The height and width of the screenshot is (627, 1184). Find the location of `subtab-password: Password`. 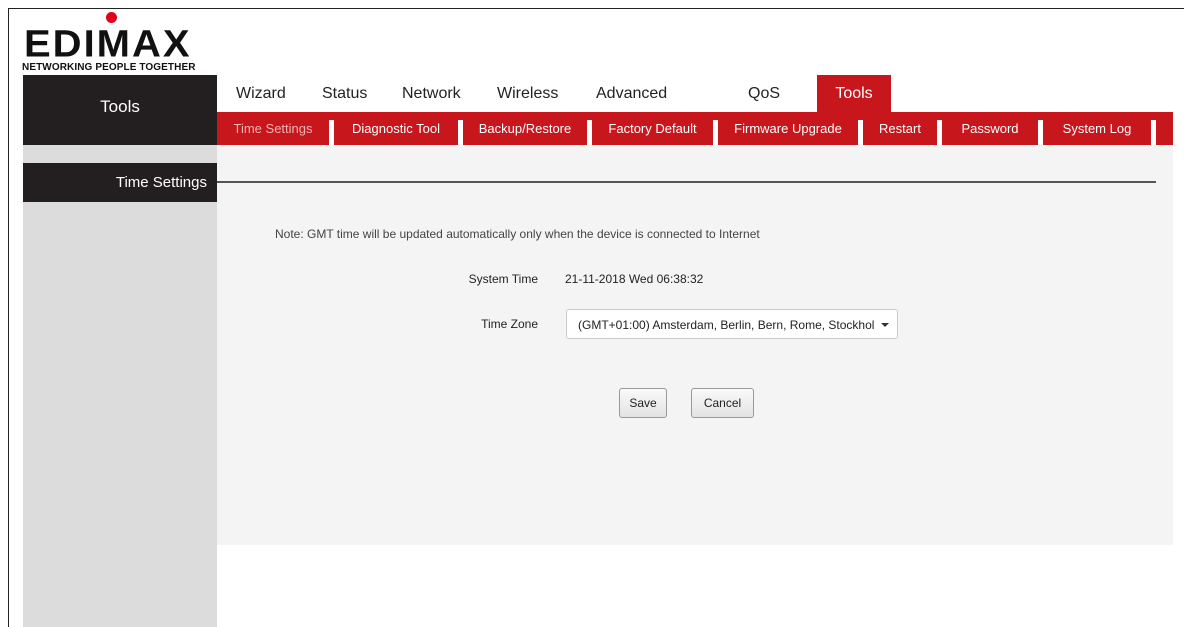

subtab-password: Password is located at coordinates (990, 128).